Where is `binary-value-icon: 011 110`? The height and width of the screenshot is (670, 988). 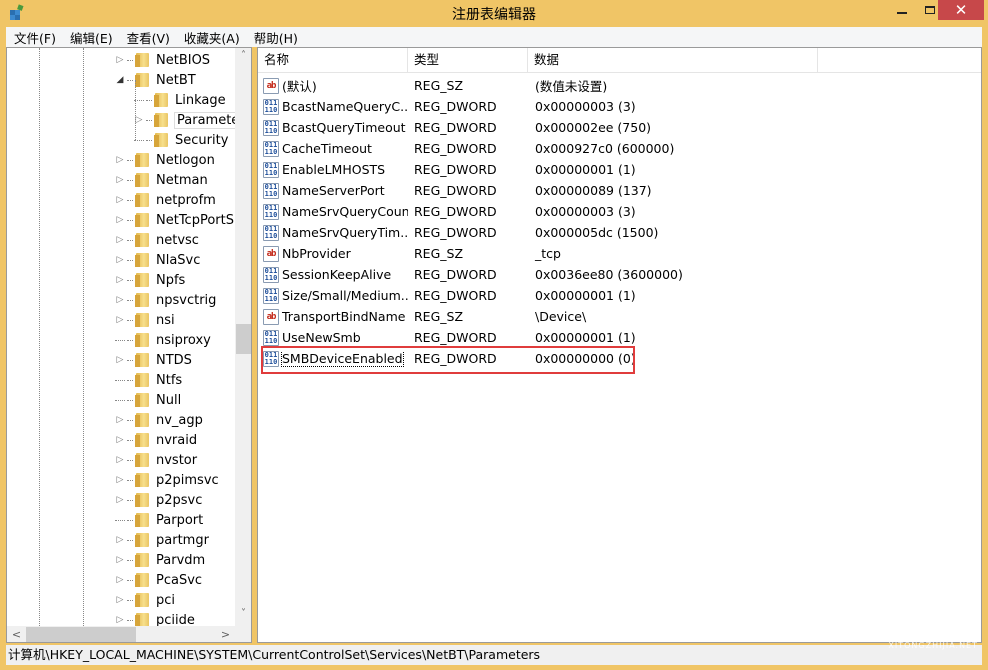 binary-value-icon: 011 110 is located at coordinates (271, 106).